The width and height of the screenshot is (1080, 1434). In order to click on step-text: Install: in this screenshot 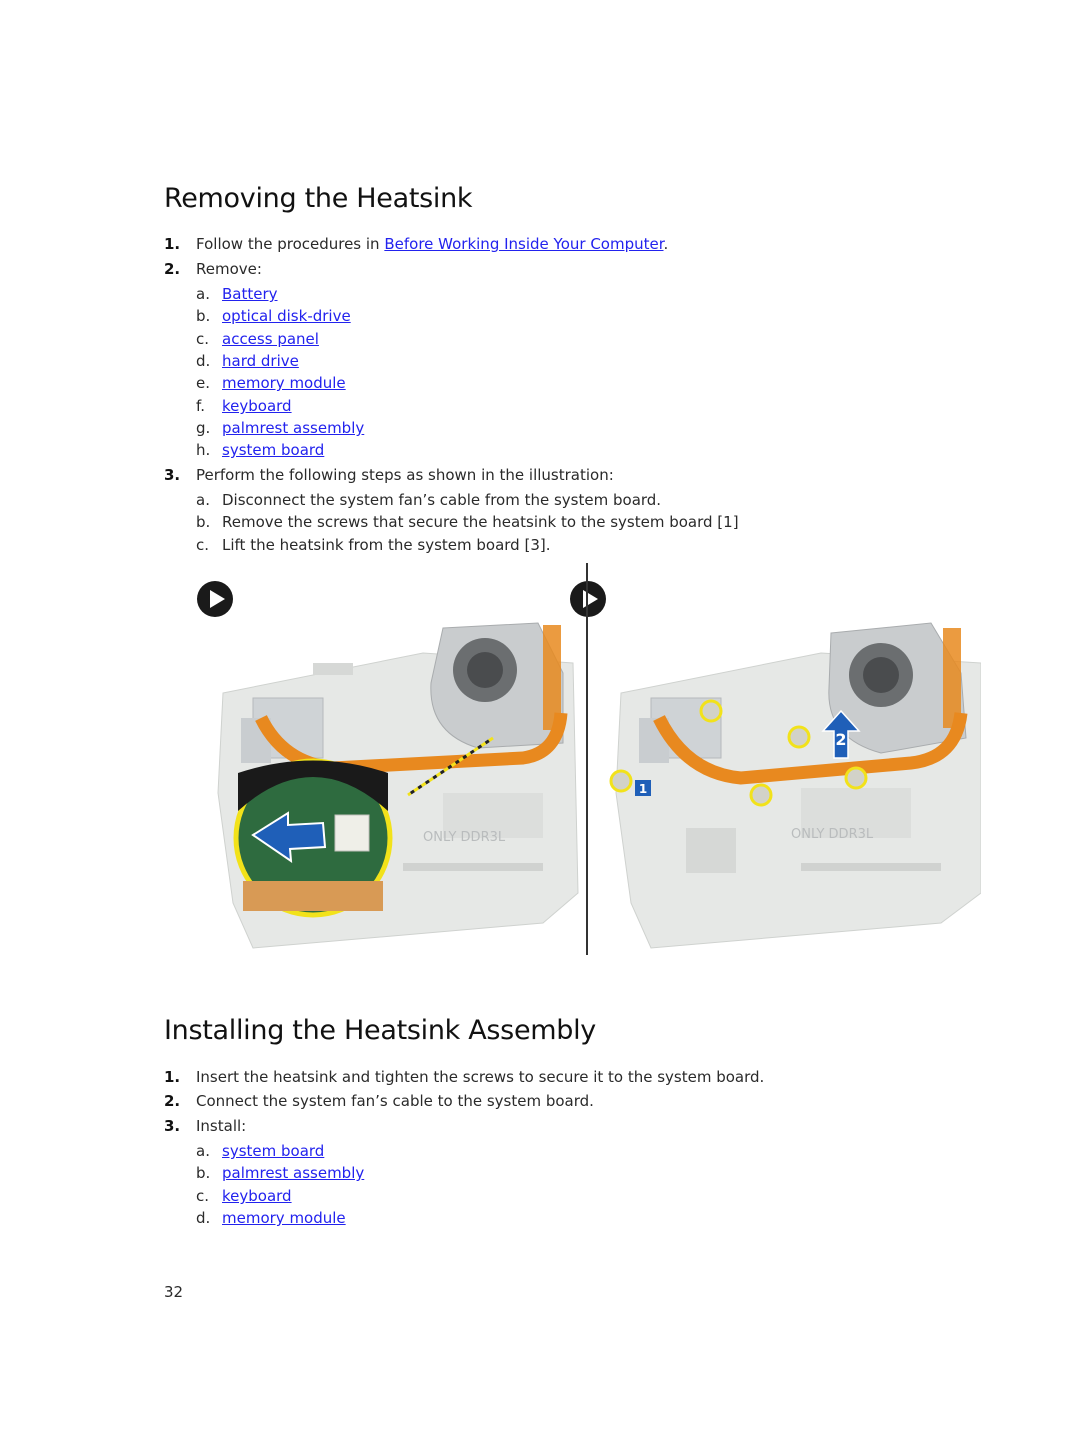, I will do `click(221, 1126)`.